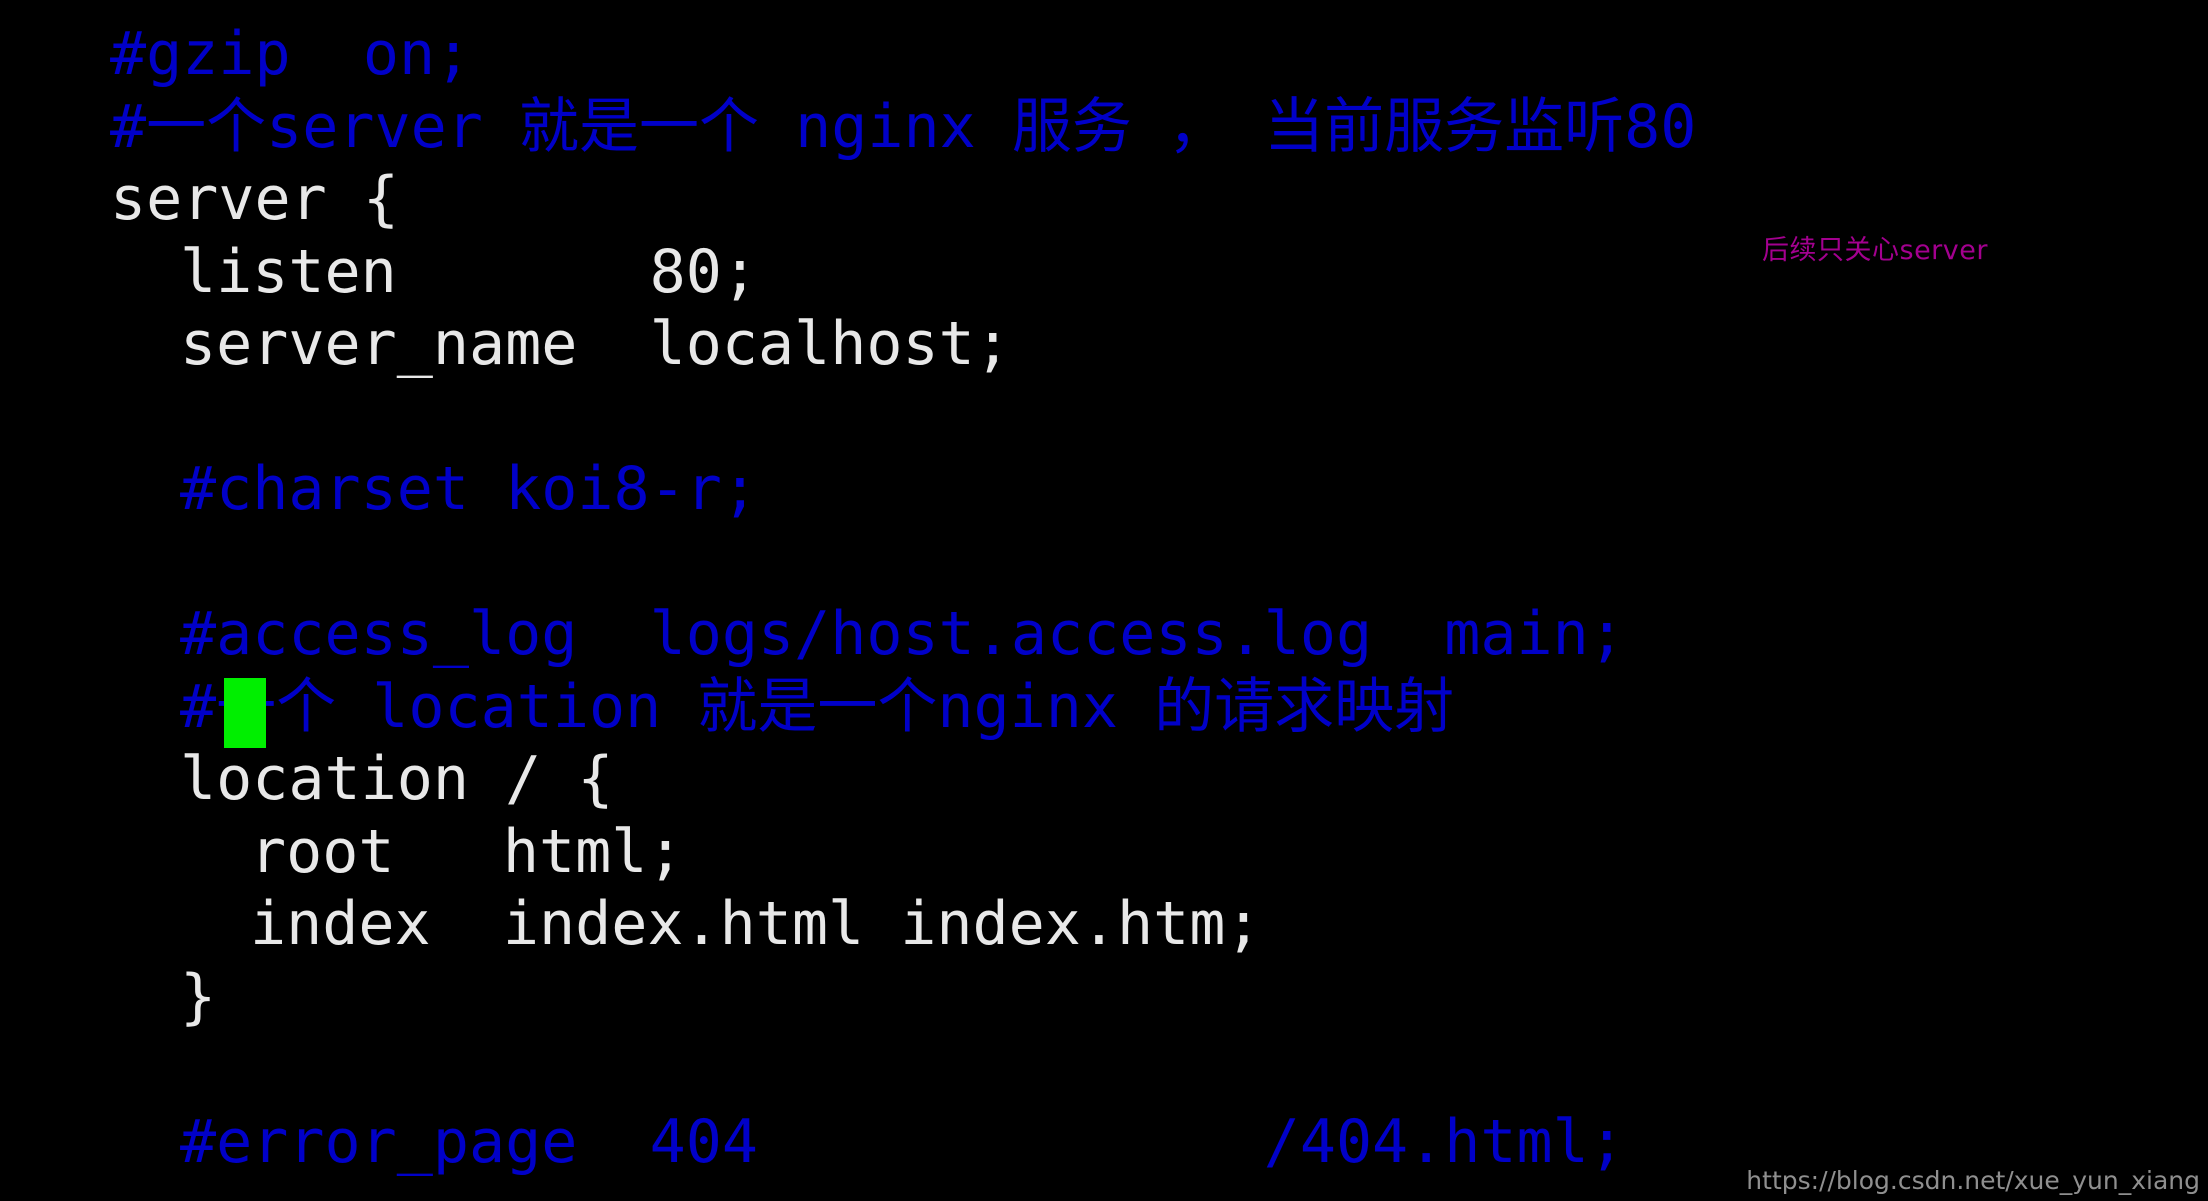 The height and width of the screenshot is (1201, 2208). What do you see at coordinates (1104, 779) in the screenshot?
I see `code-line: location / {` at bounding box center [1104, 779].